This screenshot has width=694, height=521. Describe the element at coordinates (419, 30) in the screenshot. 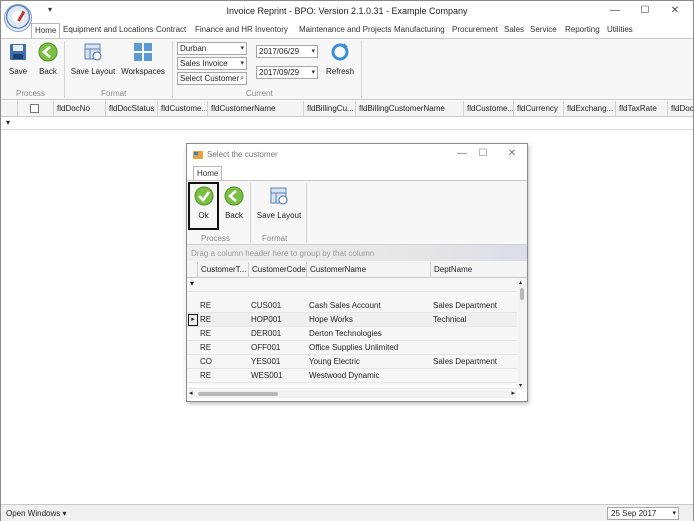

I see `tab-manufacturing: Manufacturing` at that location.